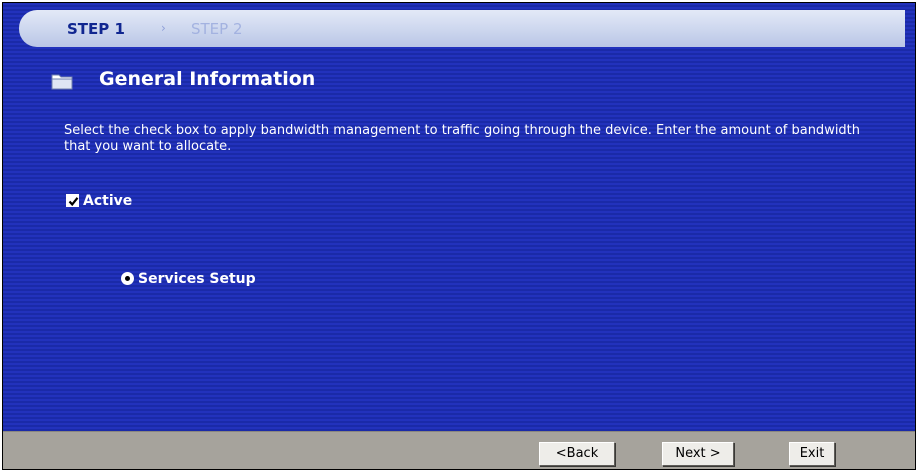  What do you see at coordinates (96, 29) in the screenshot?
I see `step-1-label: STEP 1` at bounding box center [96, 29].